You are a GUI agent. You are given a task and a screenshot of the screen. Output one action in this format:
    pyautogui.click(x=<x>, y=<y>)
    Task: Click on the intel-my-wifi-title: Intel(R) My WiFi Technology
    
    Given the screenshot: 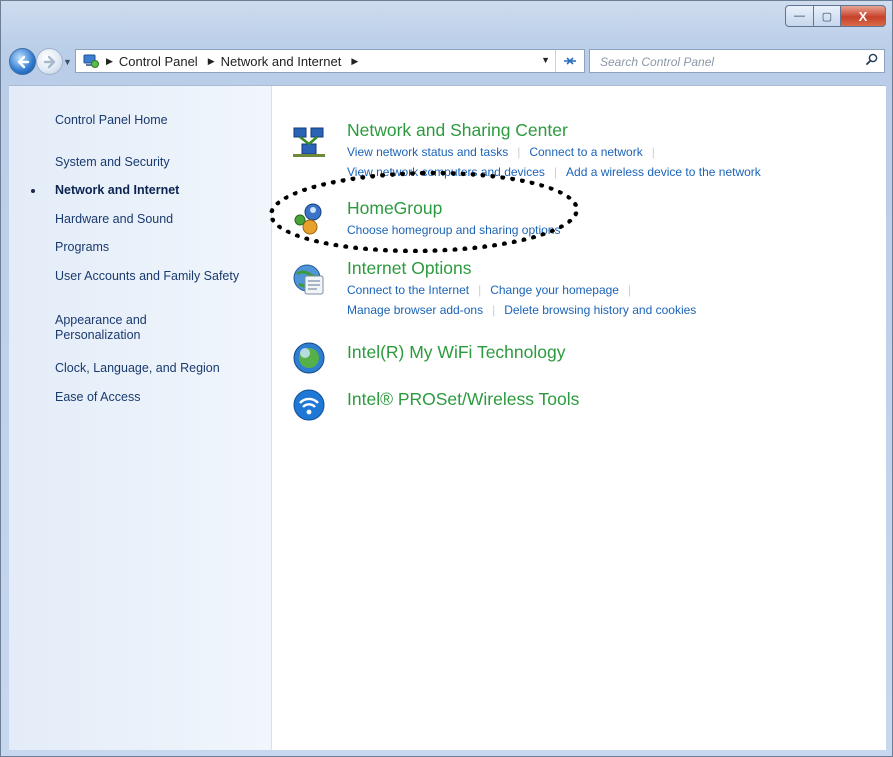 What is the action you would take?
    pyautogui.click(x=456, y=352)
    